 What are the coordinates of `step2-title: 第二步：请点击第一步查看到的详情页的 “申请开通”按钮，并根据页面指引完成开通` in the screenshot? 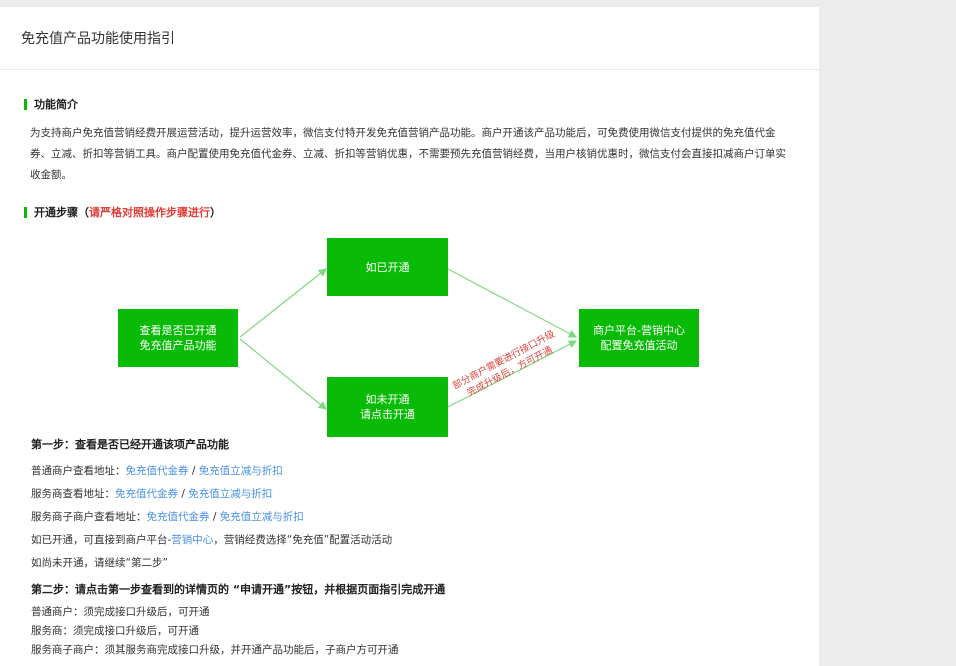 It's located at (238, 589).